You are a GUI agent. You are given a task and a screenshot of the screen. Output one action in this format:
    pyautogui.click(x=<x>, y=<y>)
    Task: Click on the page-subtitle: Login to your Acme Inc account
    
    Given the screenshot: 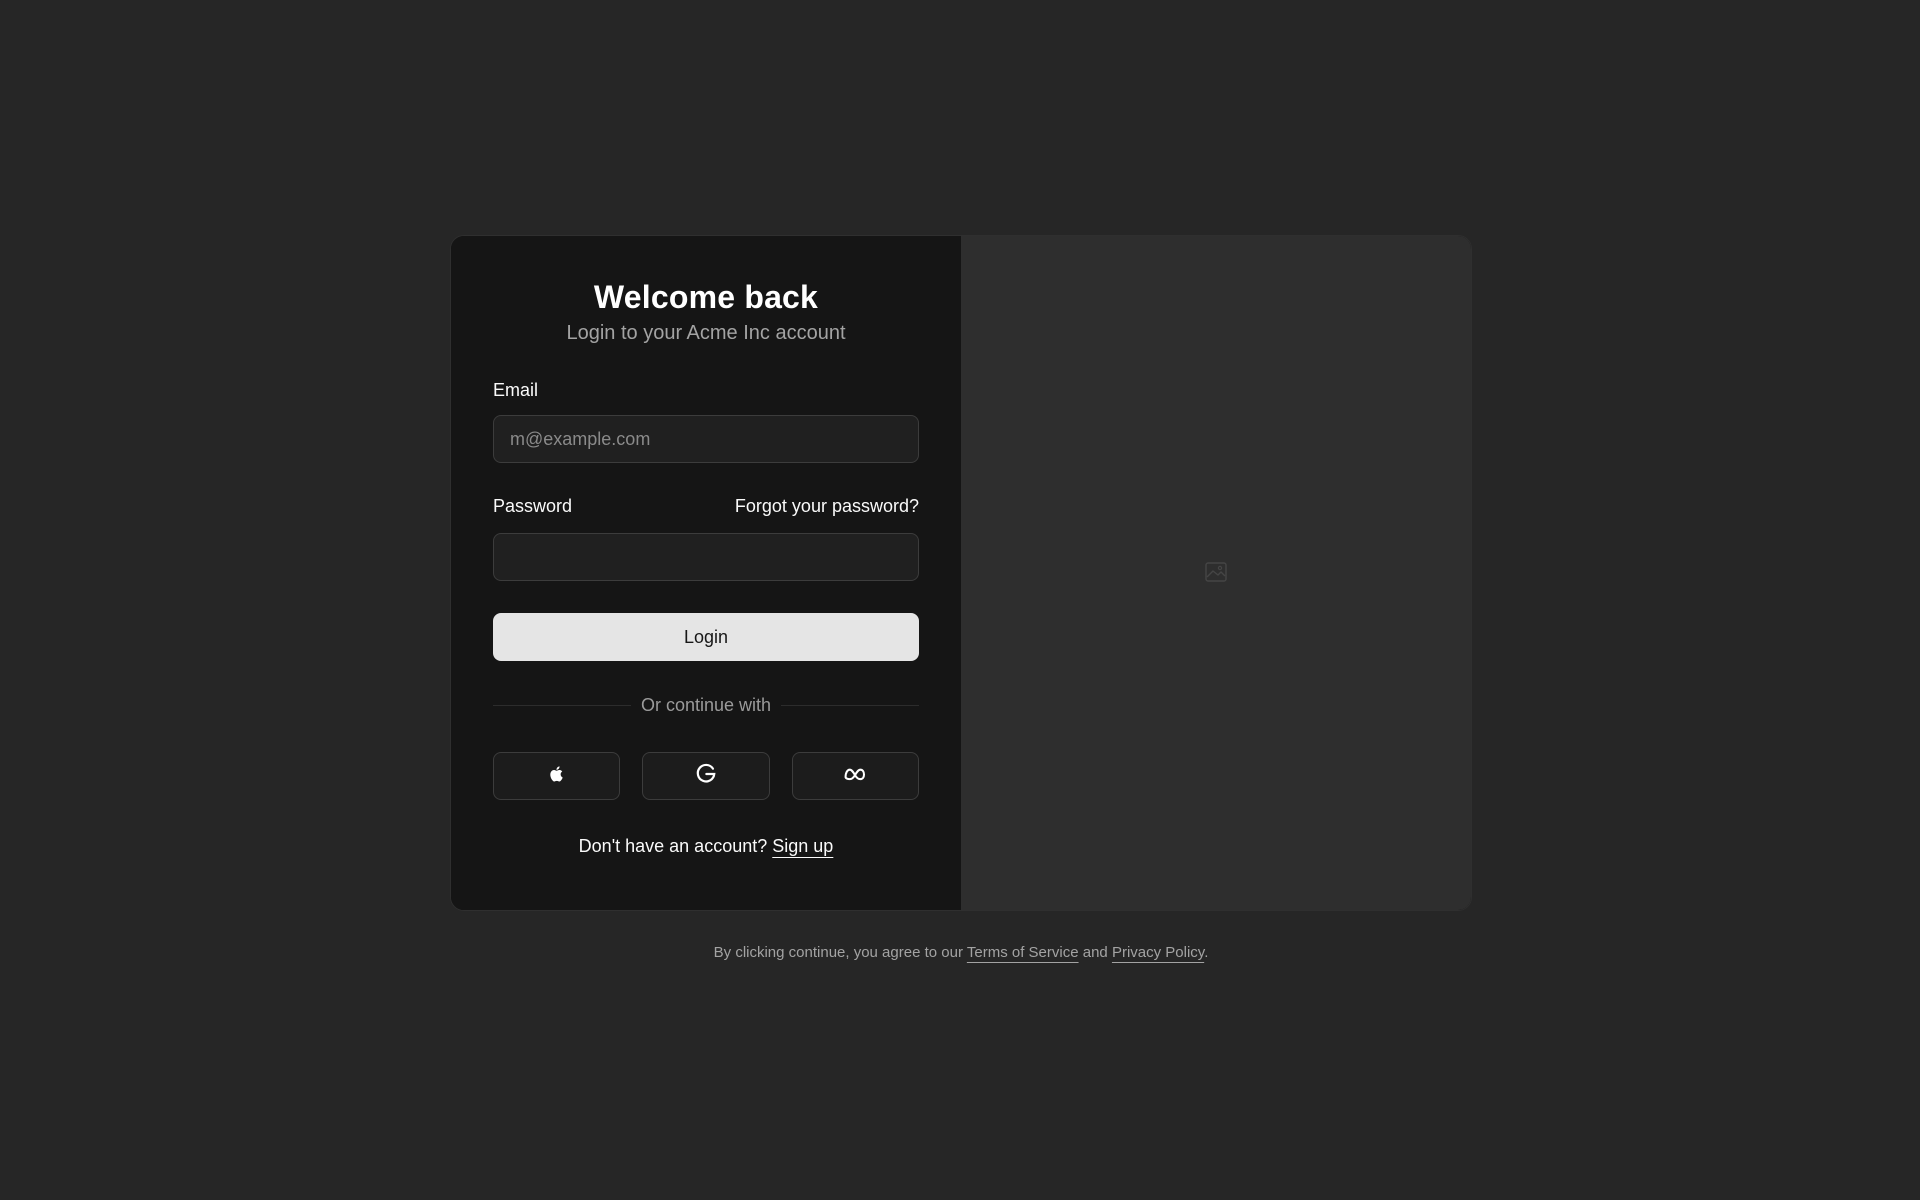 What is the action you would take?
    pyautogui.click(x=706, y=333)
    